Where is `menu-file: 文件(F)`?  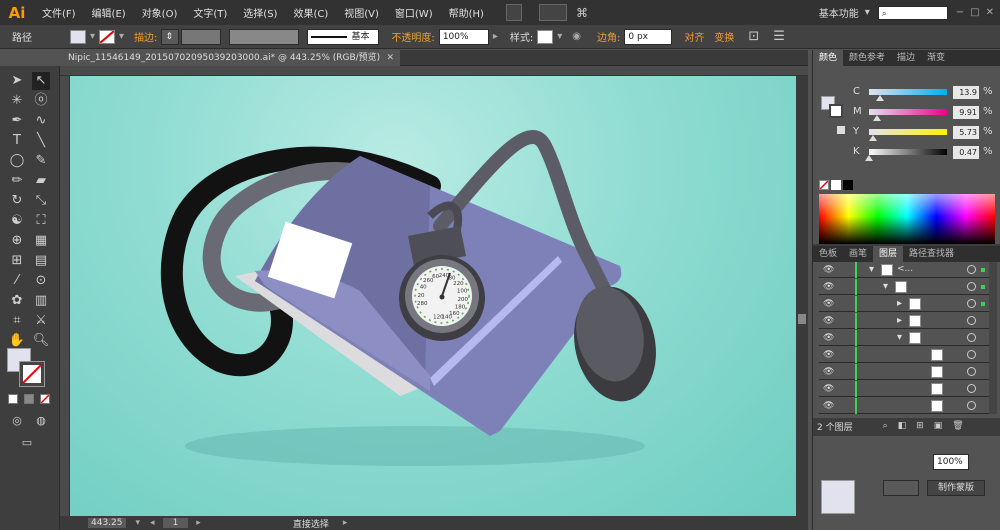
menu-file: 文件(F) is located at coordinates (59, 12).